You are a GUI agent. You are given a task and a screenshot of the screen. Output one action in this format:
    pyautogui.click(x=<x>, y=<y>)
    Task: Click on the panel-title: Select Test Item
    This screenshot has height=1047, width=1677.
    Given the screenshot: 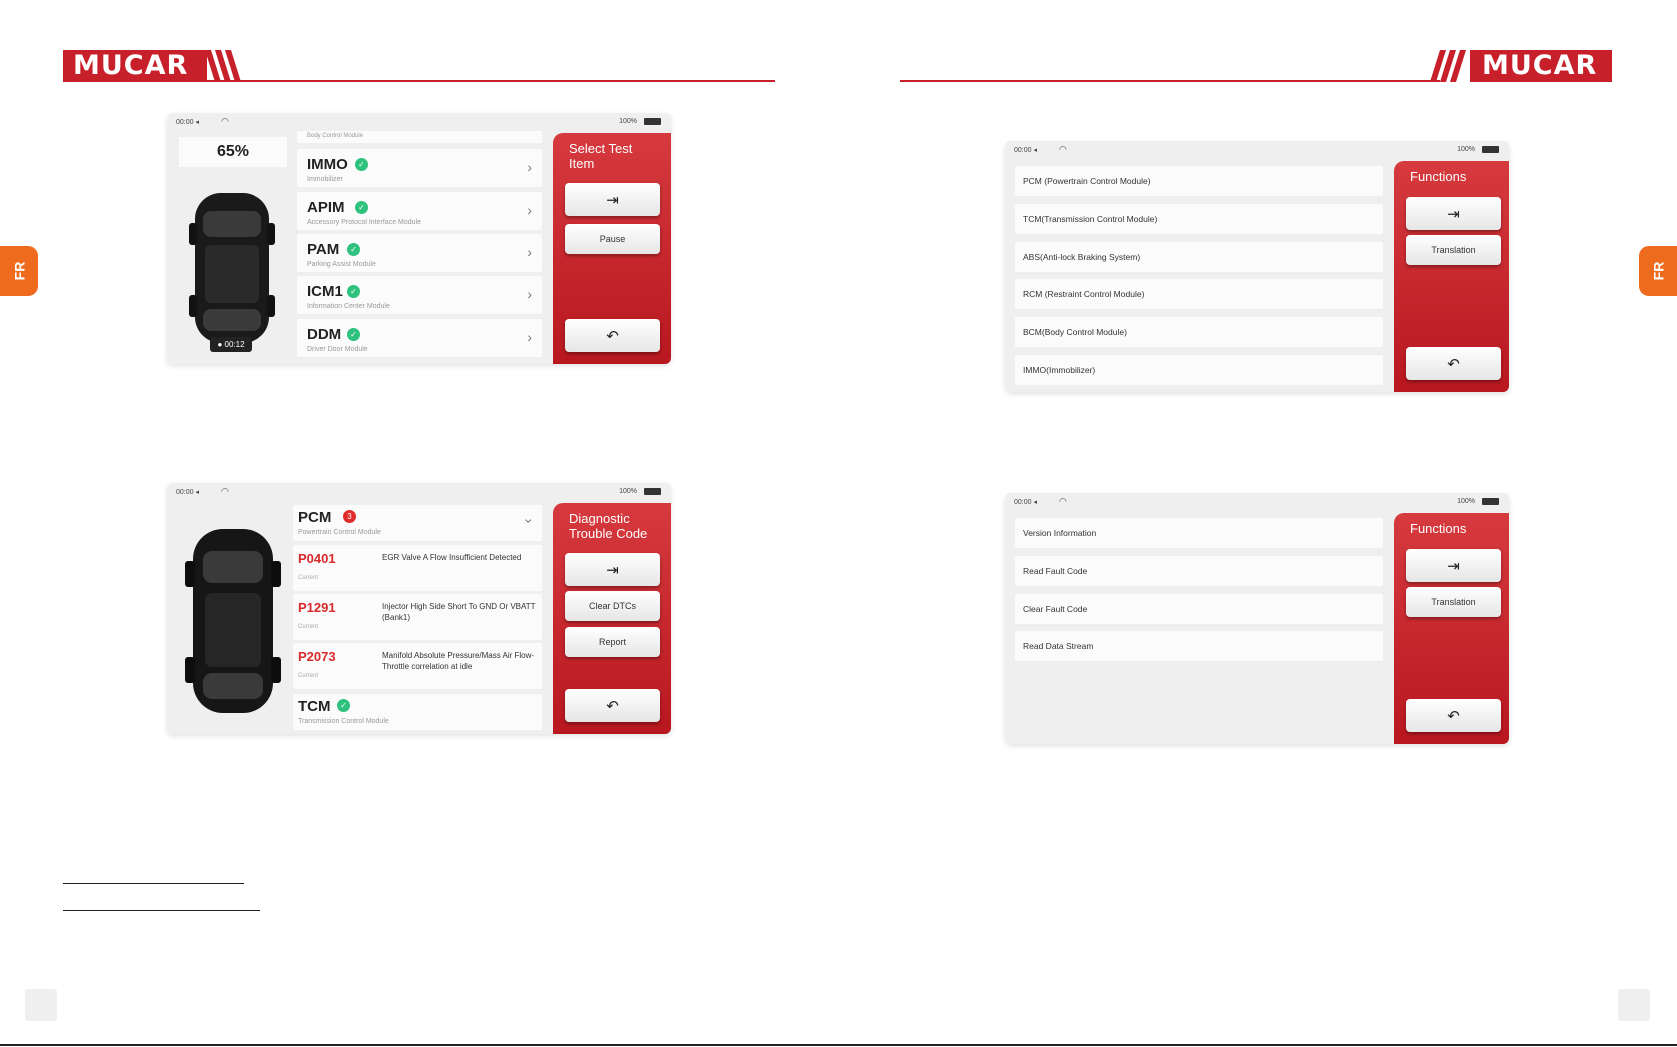 What is the action you would take?
    pyautogui.click(x=601, y=156)
    